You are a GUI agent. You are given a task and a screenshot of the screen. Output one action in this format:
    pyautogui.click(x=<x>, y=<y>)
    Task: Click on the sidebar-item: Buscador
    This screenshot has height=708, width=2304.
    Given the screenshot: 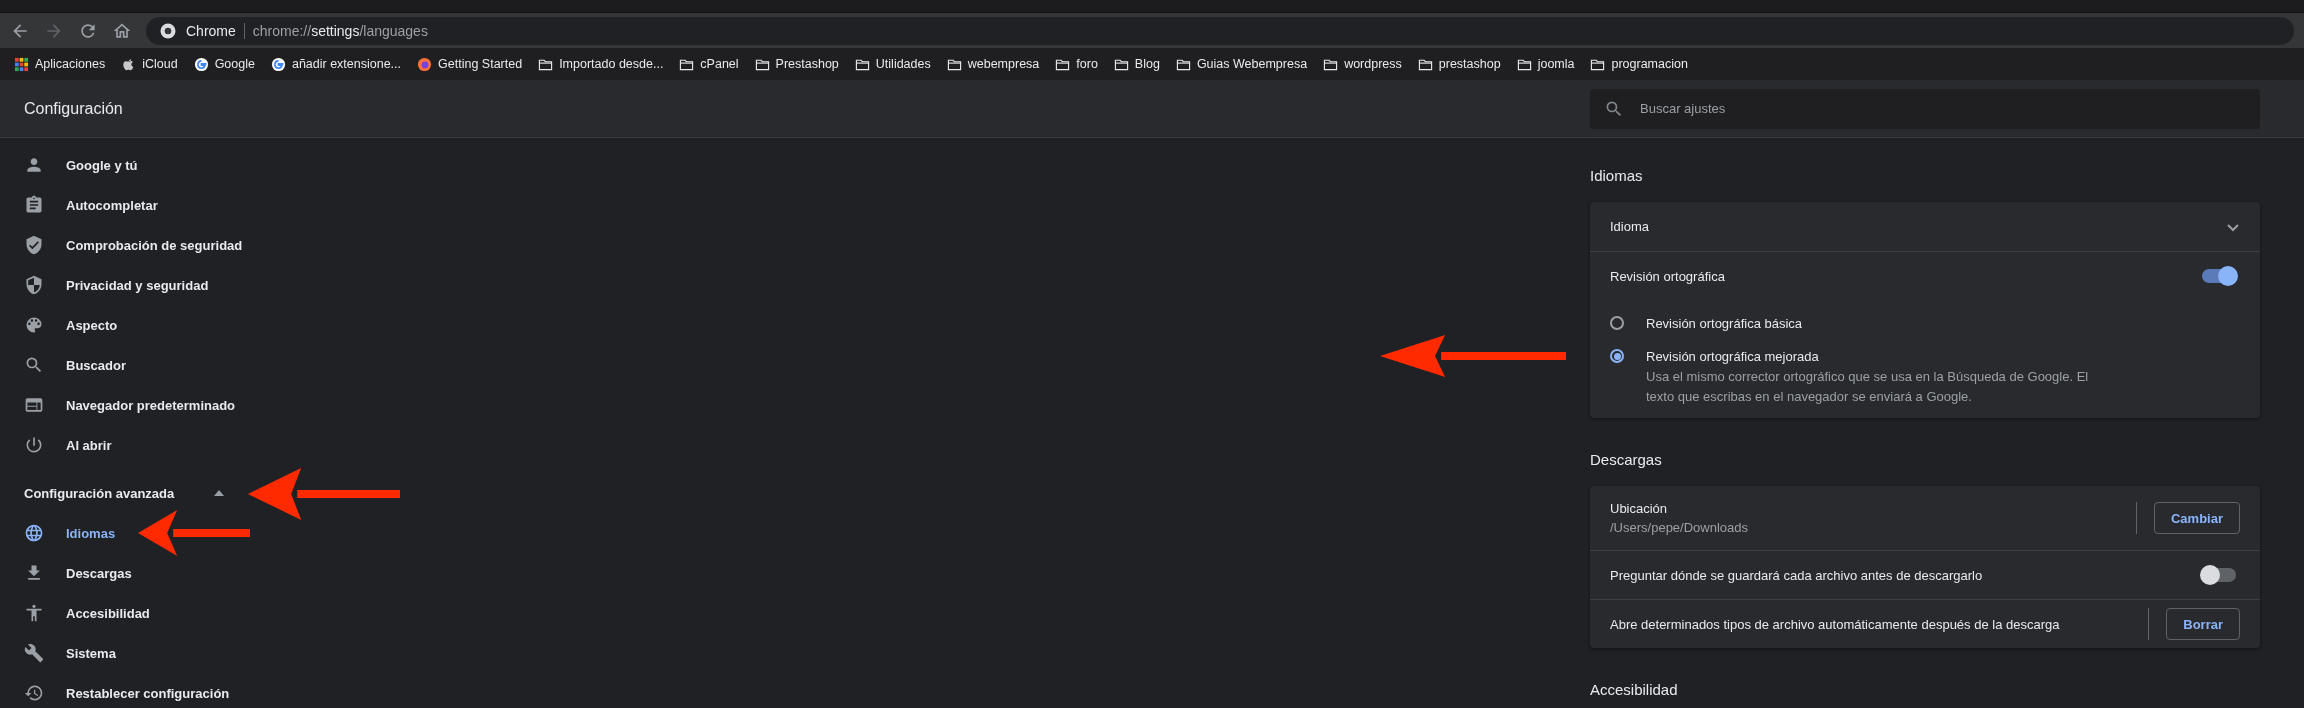 What is the action you would take?
    pyautogui.click(x=280, y=365)
    